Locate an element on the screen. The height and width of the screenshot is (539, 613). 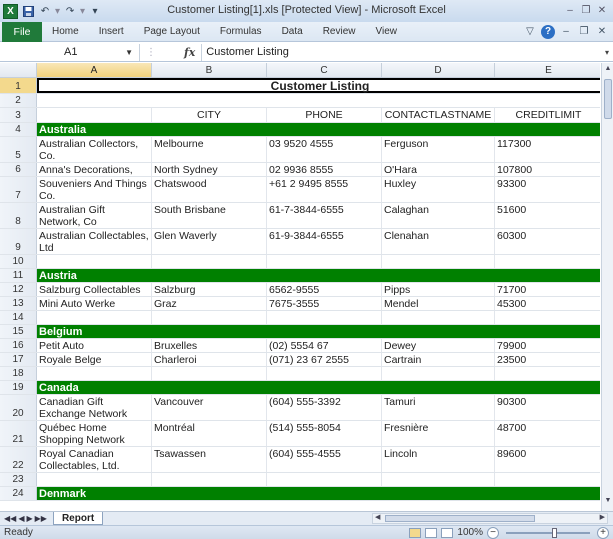
save-icon is located at coordinates (28, 11).